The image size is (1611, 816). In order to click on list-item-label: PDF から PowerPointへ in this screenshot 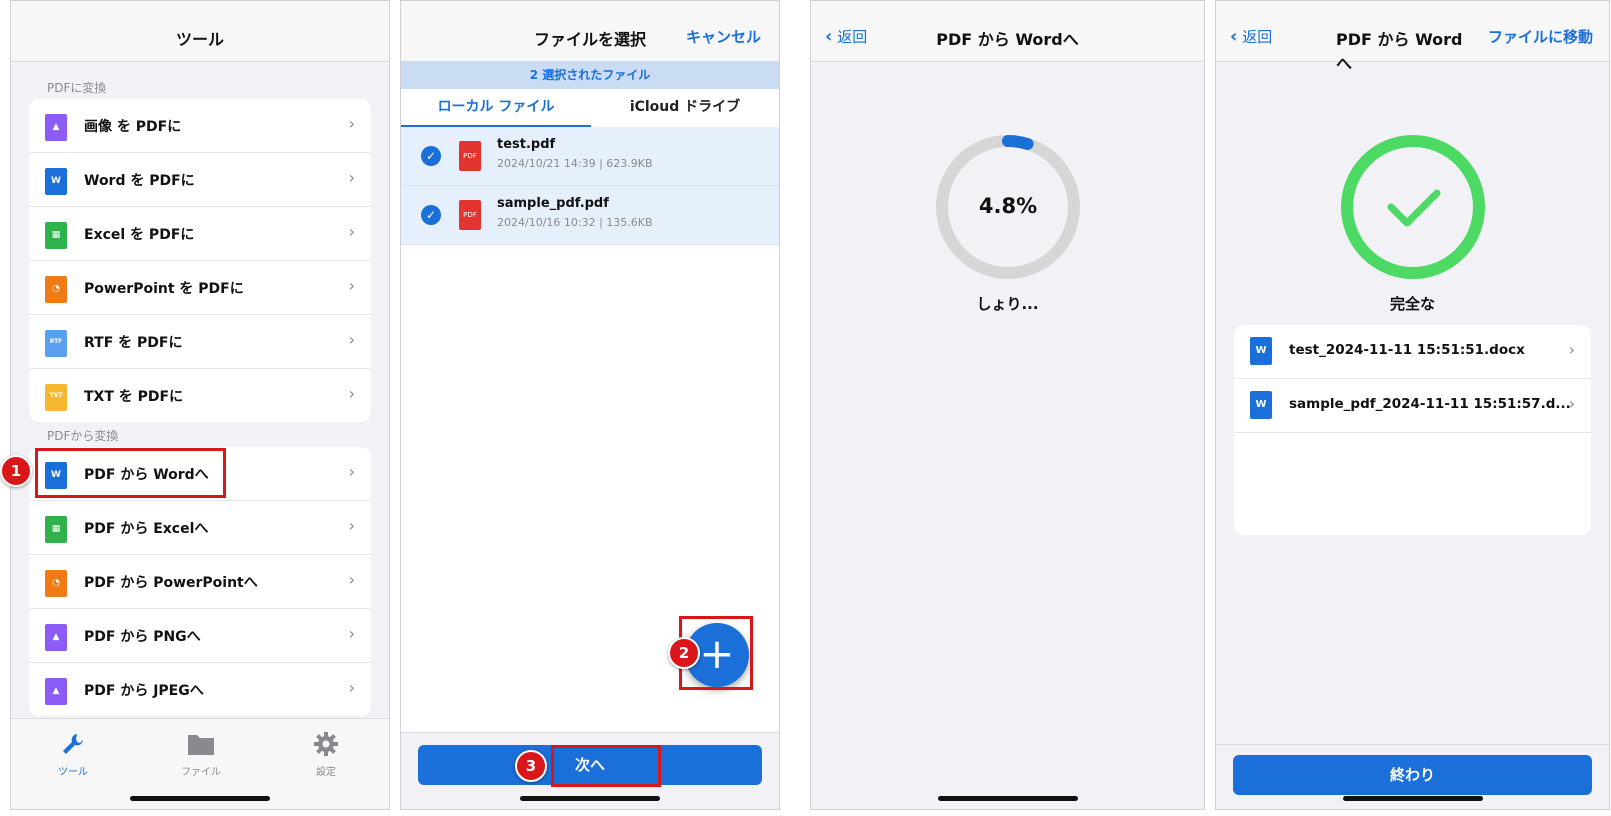, I will do `click(171, 583)`.